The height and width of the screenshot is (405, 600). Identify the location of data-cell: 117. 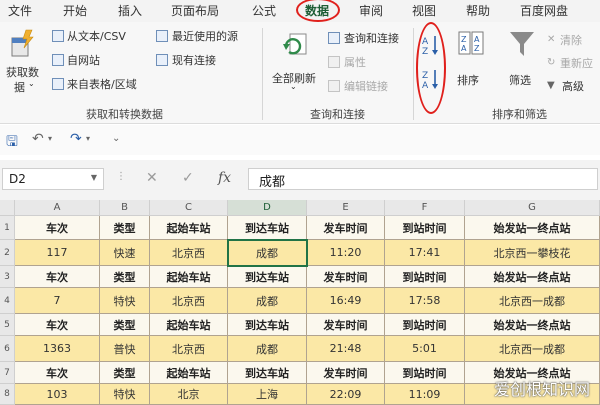
(57, 253).